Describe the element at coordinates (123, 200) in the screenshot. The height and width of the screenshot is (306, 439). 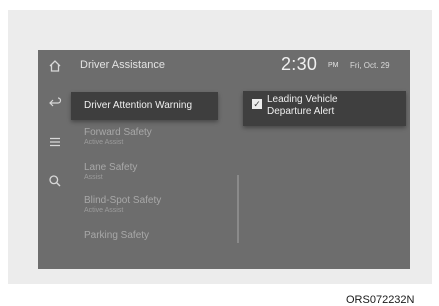
I see `menu-item-label: Blind-Spot Safety` at that location.